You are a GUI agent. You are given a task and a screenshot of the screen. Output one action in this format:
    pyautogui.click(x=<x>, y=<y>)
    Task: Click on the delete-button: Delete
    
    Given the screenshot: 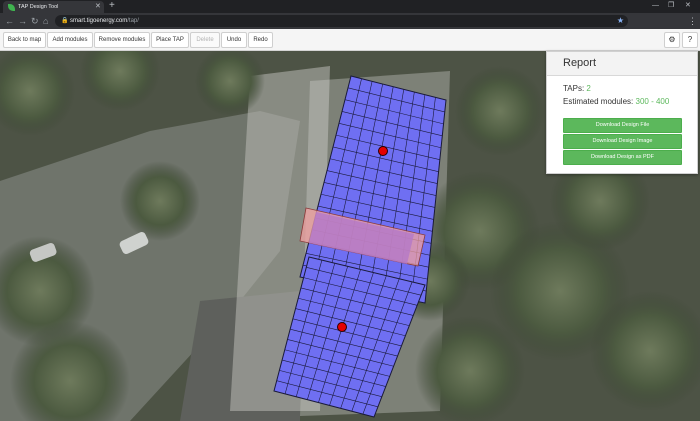 What is the action you would take?
    pyautogui.click(x=205, y=40)
    